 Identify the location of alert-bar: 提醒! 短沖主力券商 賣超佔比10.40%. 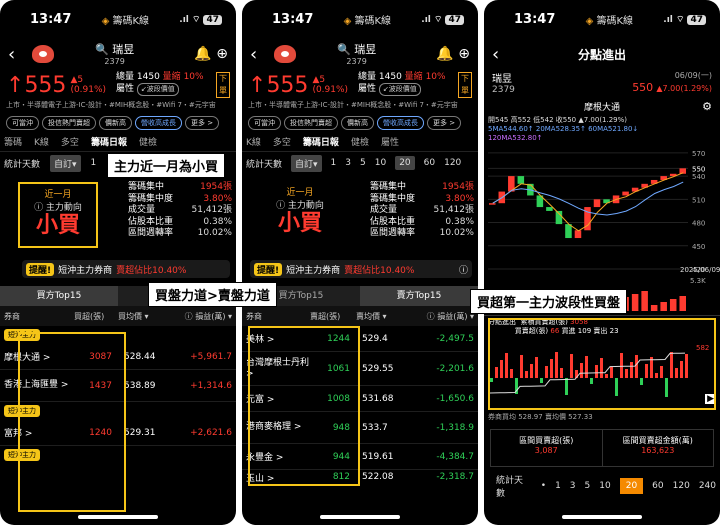
(126, 269).